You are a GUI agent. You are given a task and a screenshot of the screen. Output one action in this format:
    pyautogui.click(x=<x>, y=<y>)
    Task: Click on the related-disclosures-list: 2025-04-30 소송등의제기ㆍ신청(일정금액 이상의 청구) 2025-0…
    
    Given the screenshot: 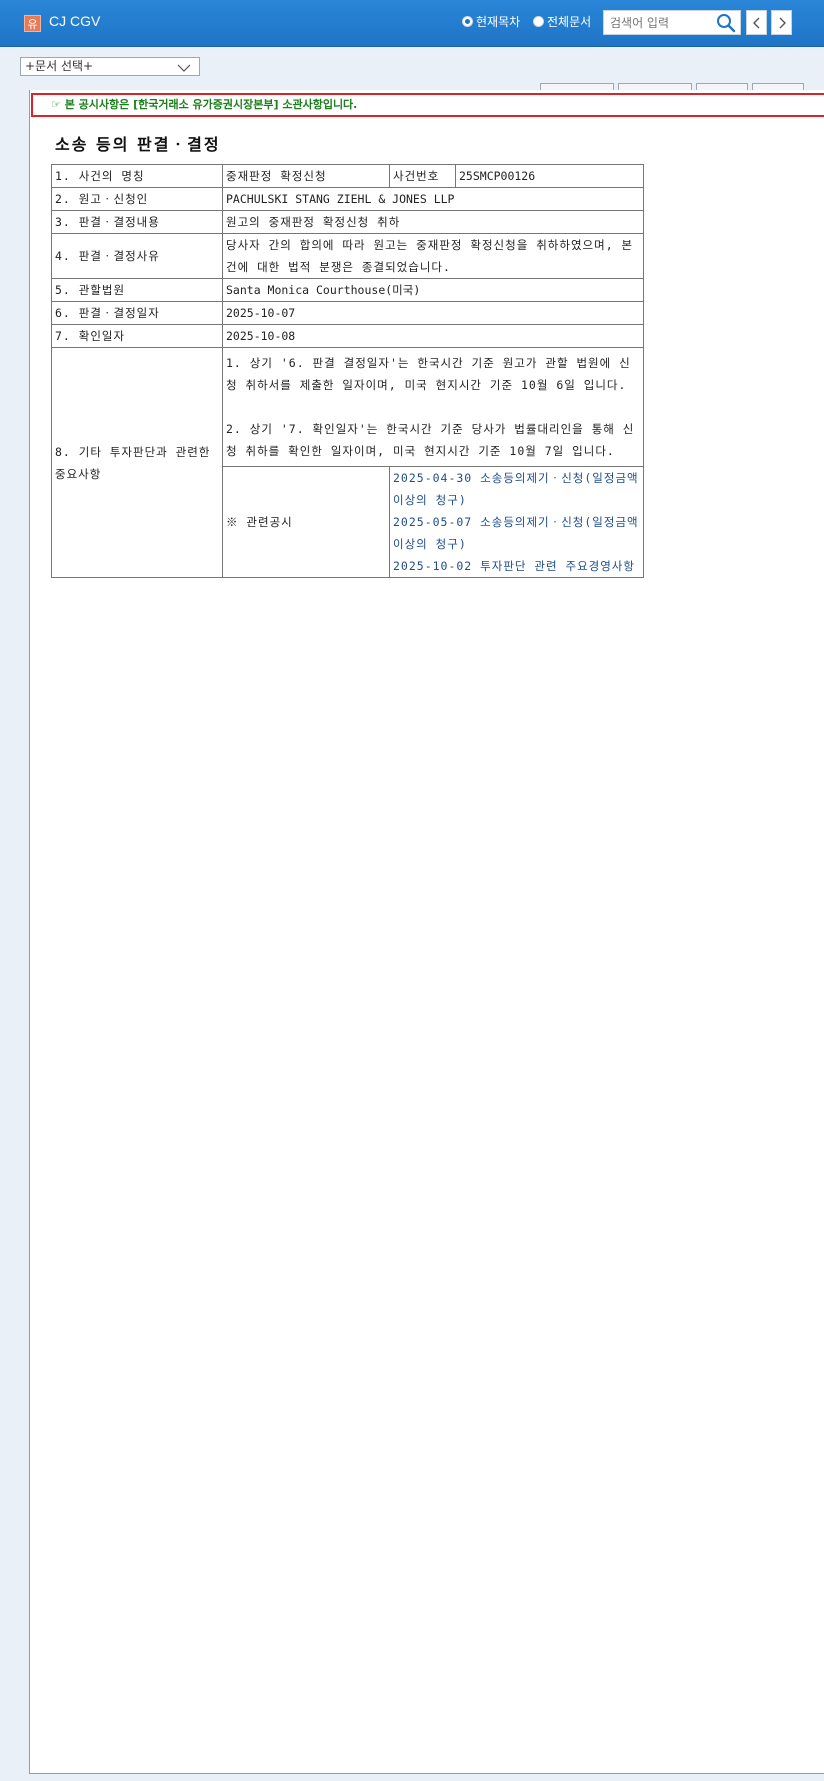 What is the action you would take?
    pyautogui.click(x=516, y=522)
    